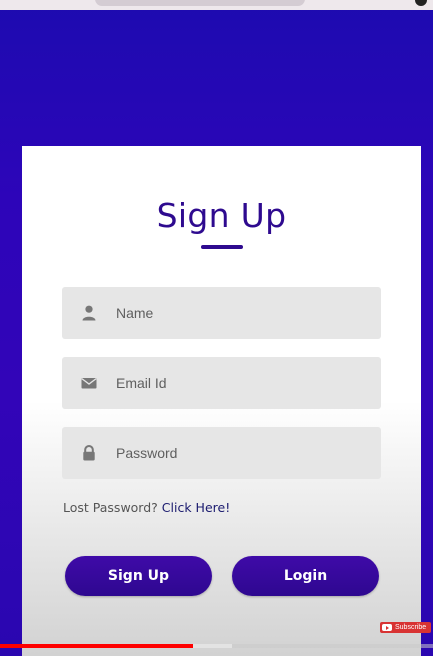 The width and height of the screenshot is (433, 656). What do you see at coordinates (421, 3) in the screenshot?
I see `browser-icon` at bounding box center [421, 3].